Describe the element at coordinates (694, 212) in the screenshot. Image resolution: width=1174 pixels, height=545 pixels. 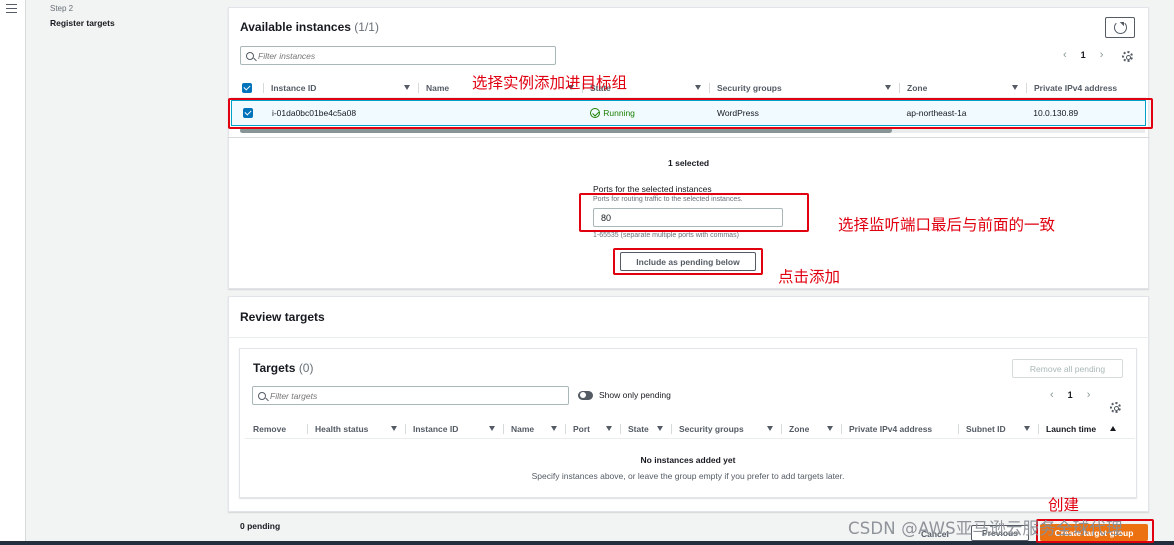
I see `annotation-box-ports` at that location.